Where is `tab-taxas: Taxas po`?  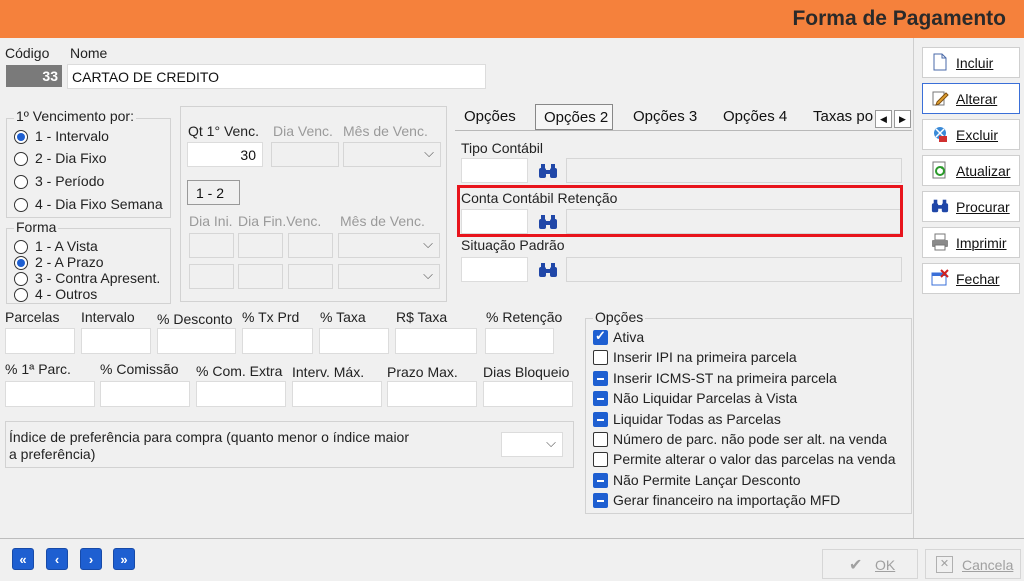 tab-taxas: Taxas po is located at coordinates (843, 117).